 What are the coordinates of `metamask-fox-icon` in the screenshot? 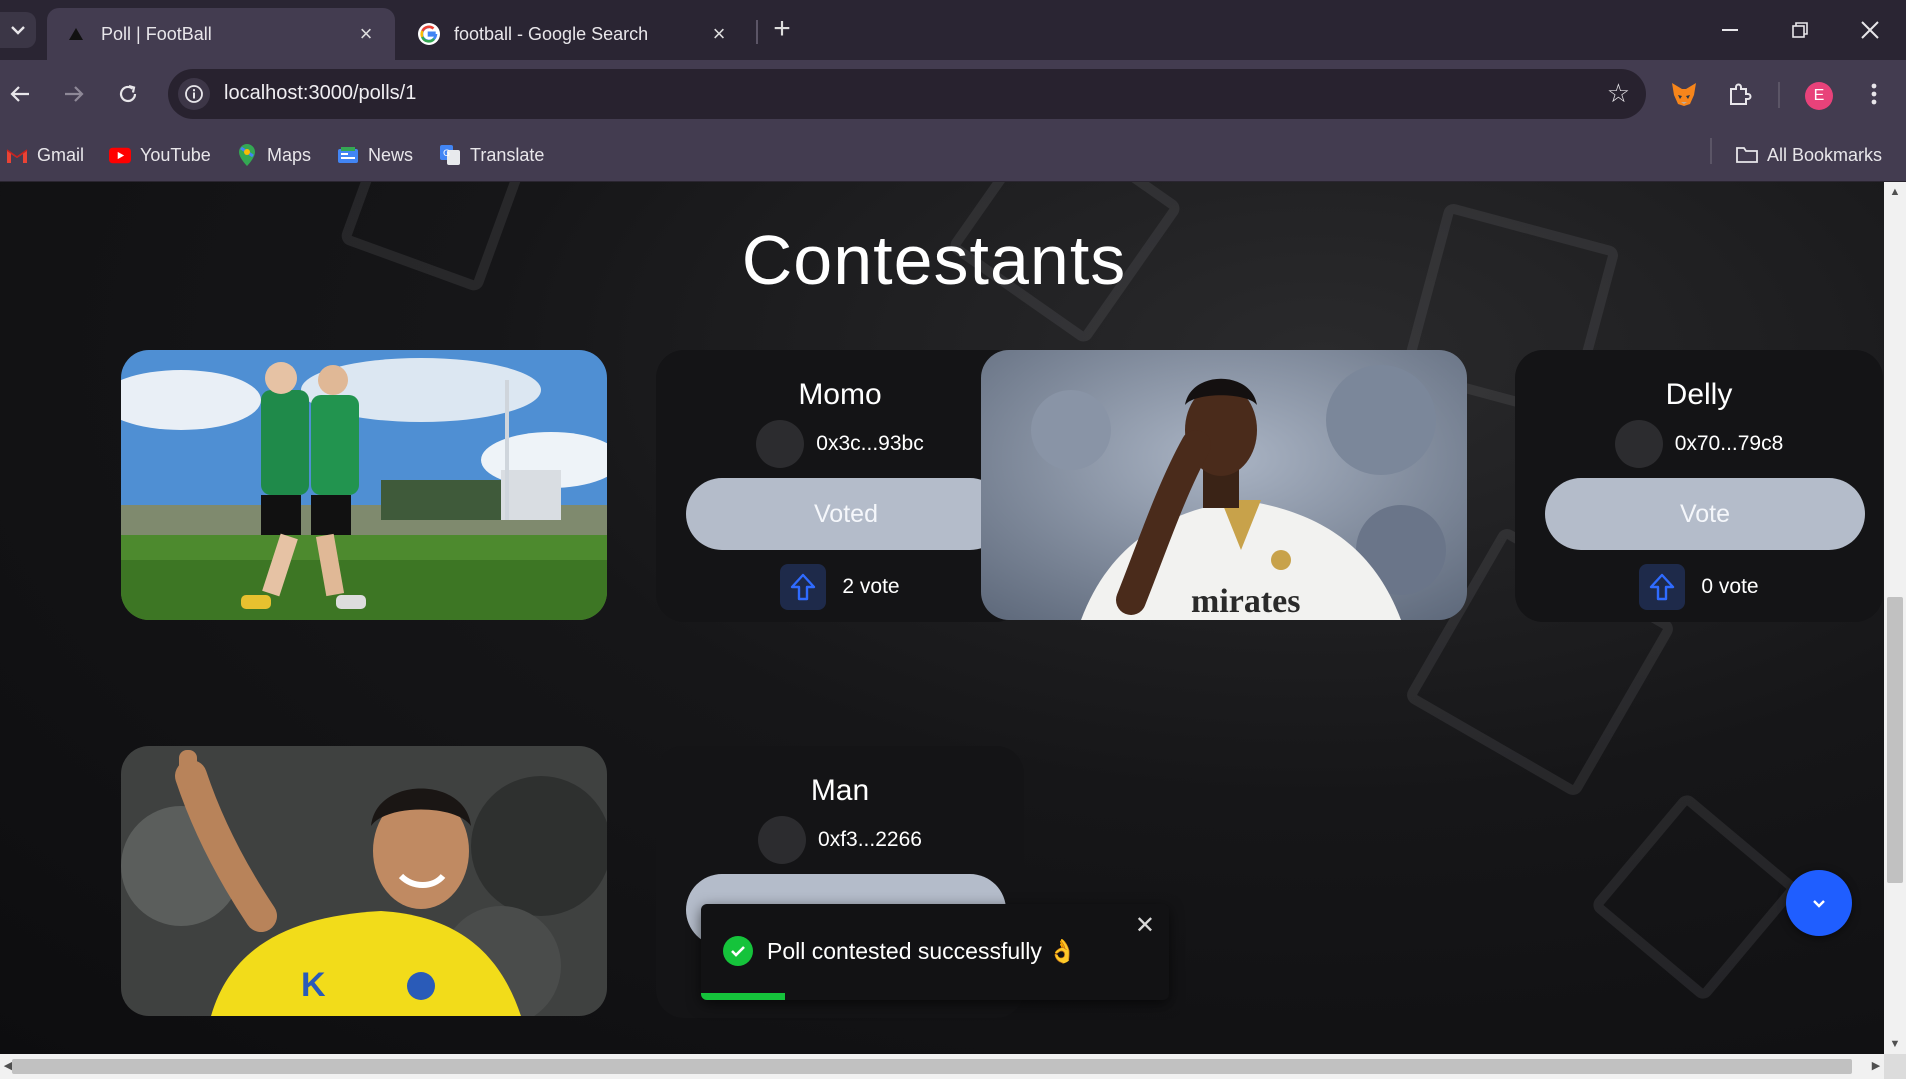 It's located at (1684, 94).